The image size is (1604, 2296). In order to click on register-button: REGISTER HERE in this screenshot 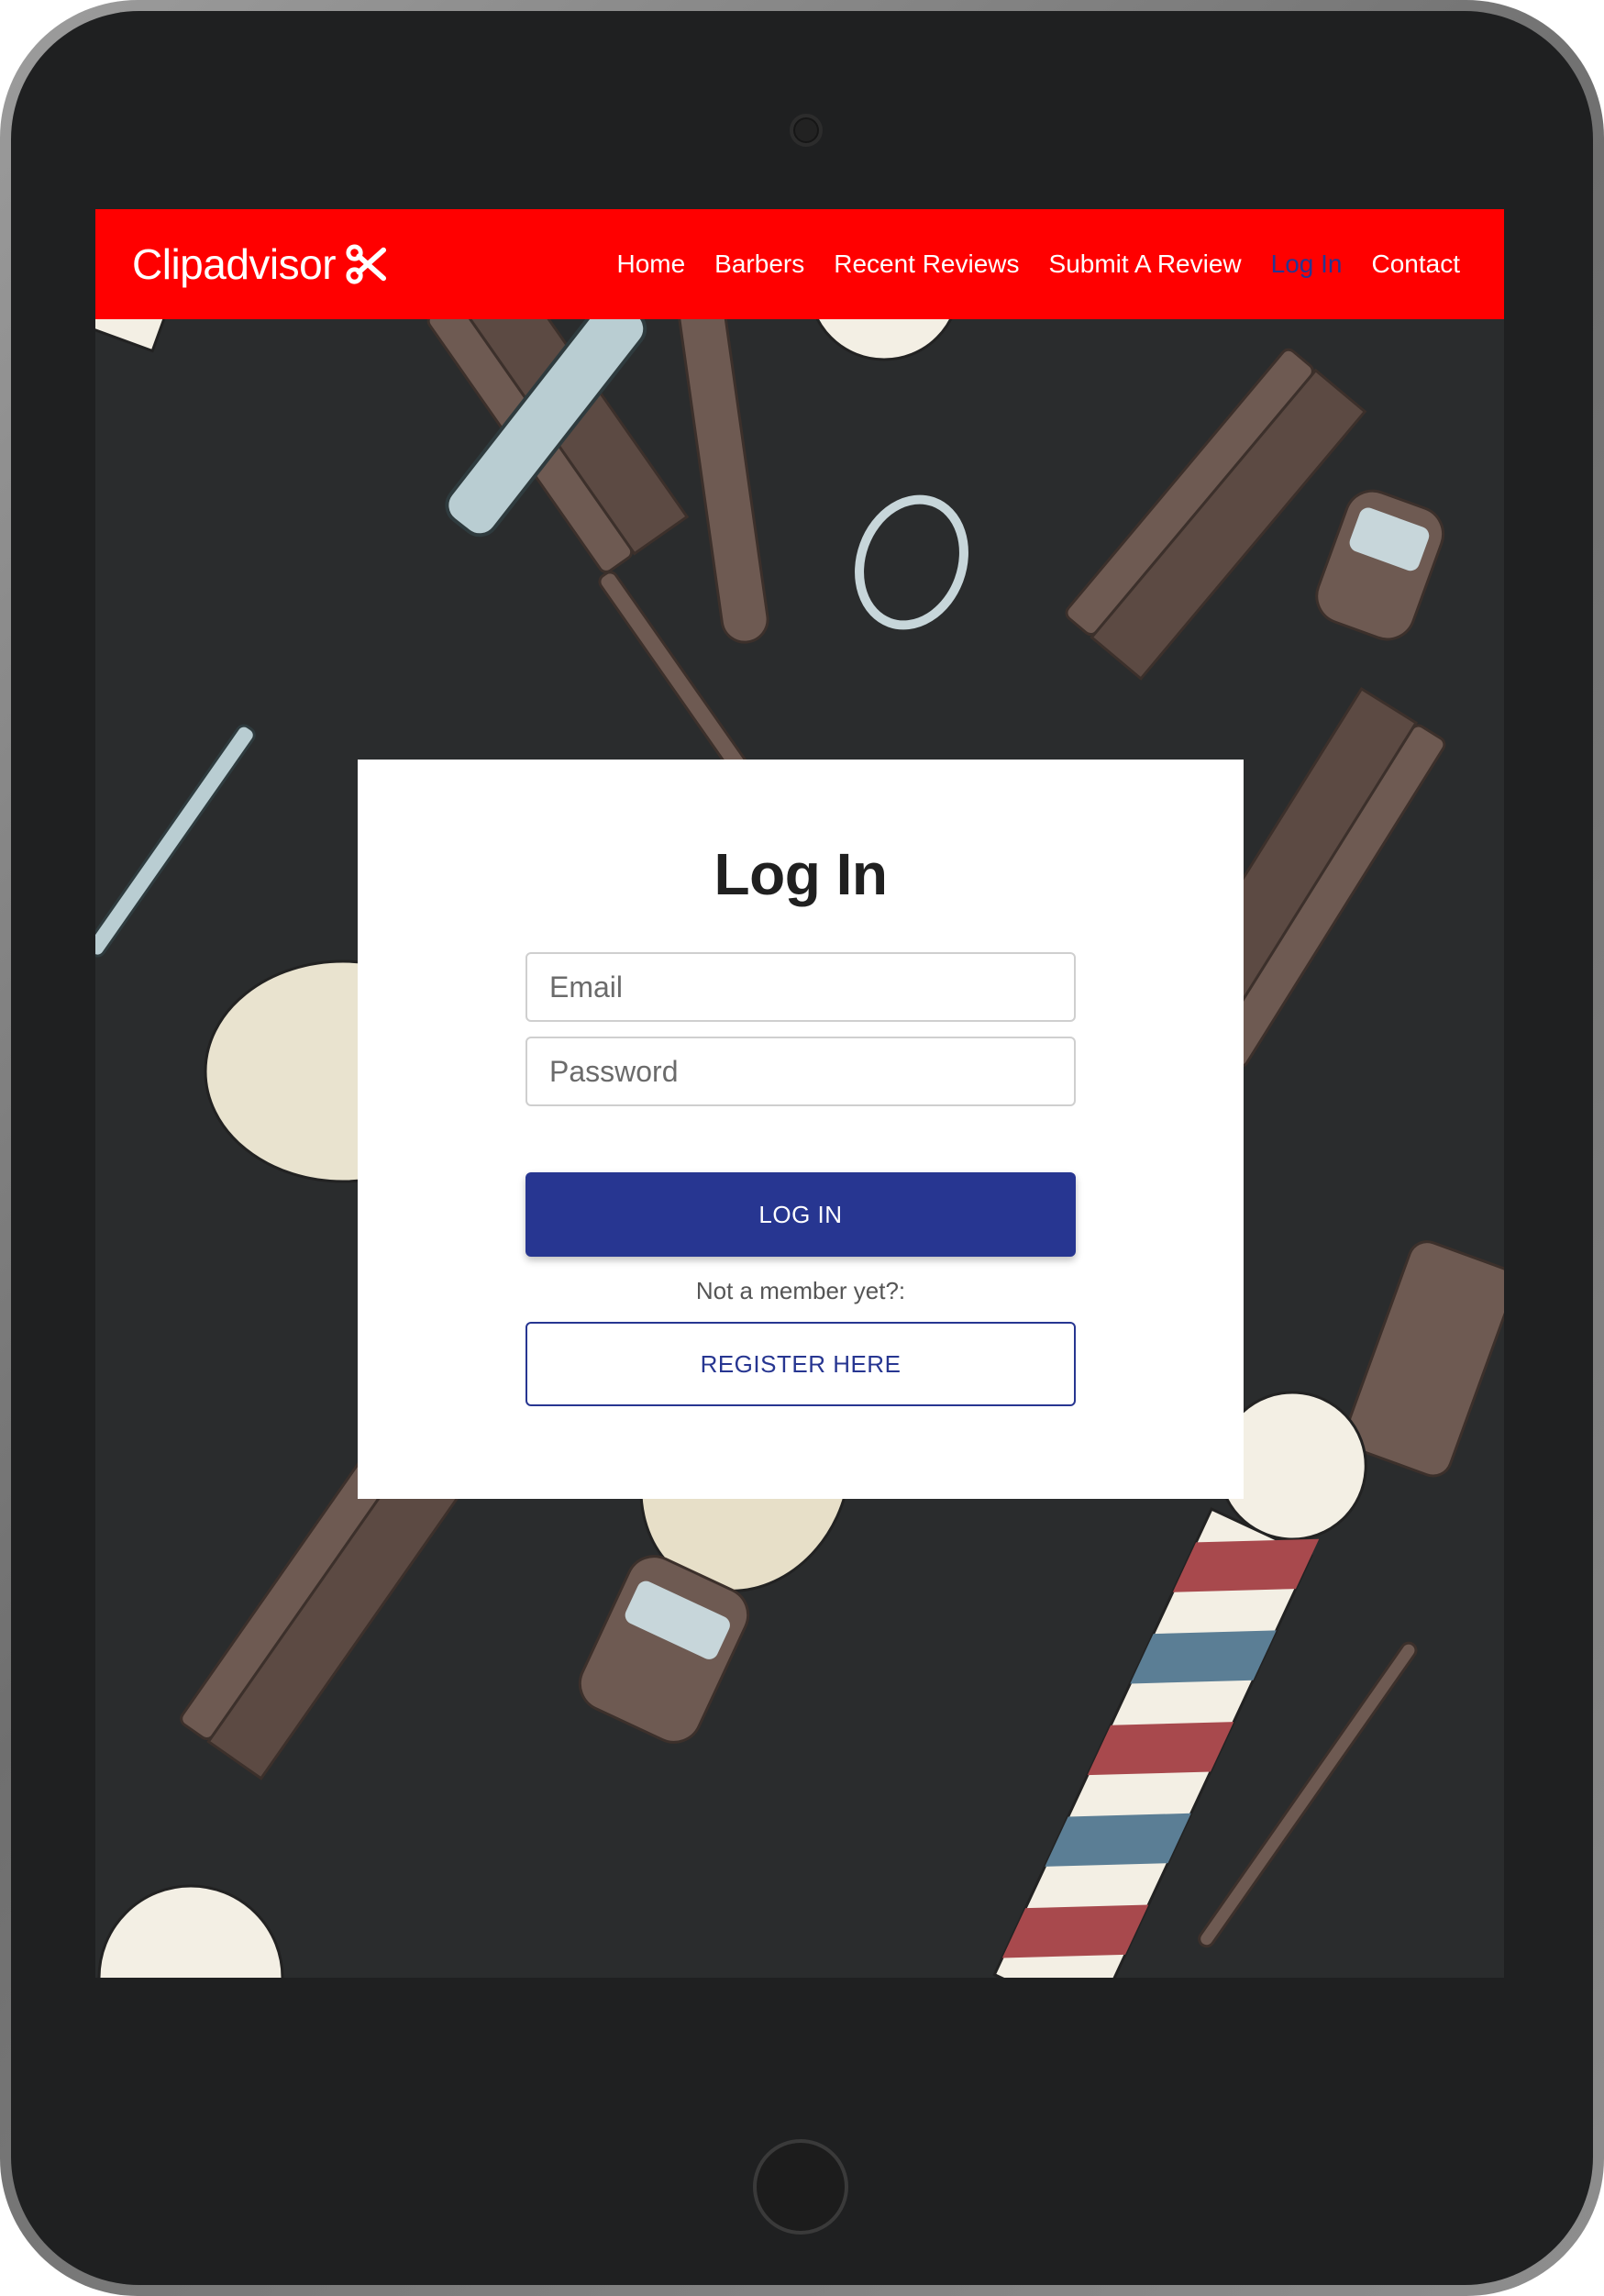, I will do `click(800, 1364)`.